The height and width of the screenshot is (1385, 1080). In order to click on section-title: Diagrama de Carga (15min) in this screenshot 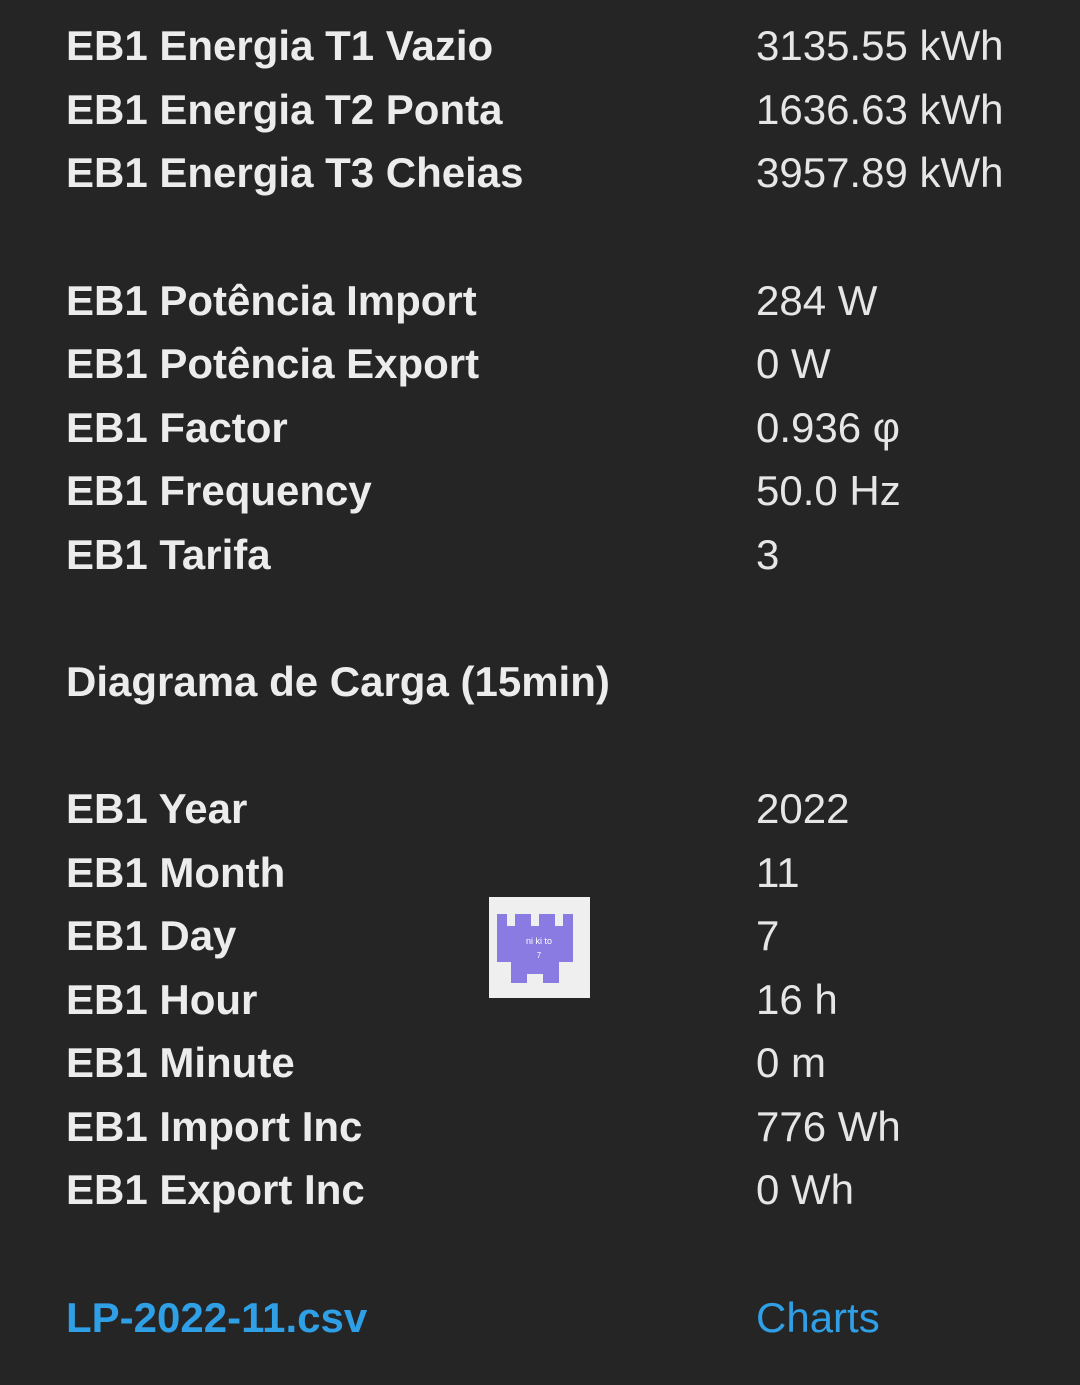, I will do `click(338, 681)`.